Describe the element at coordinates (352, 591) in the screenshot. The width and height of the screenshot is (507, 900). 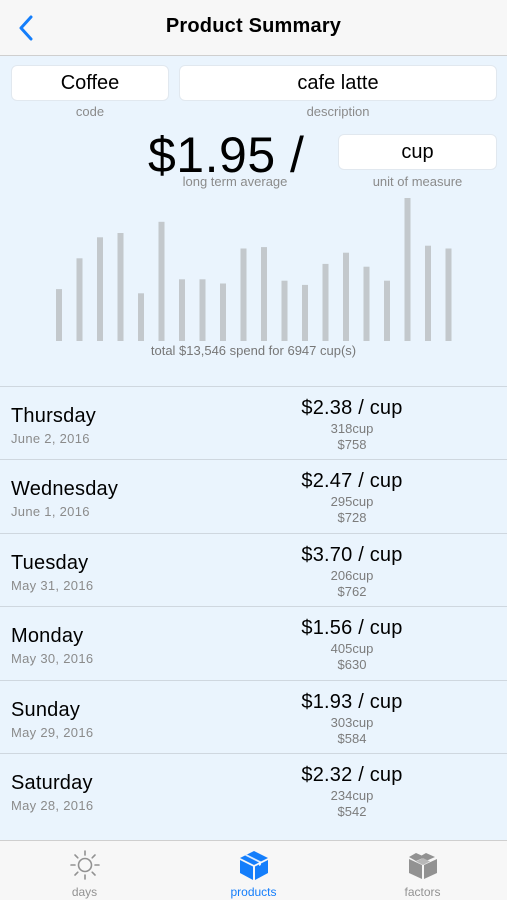
I see `day-amount: $762` at that location.